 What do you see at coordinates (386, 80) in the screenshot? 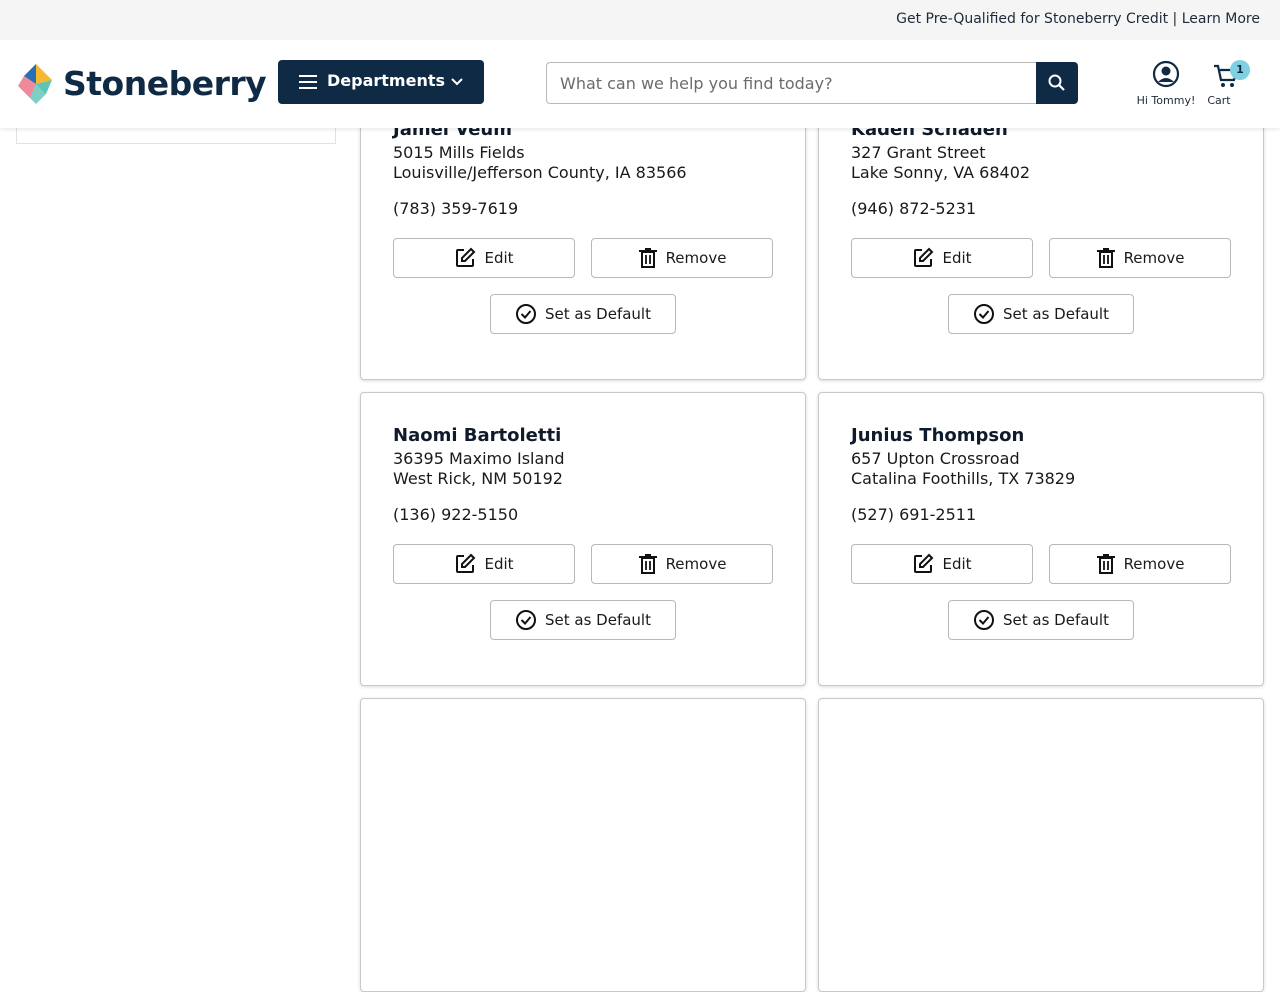
I see `departments-label: Departments` at bounding box center [386, 80].